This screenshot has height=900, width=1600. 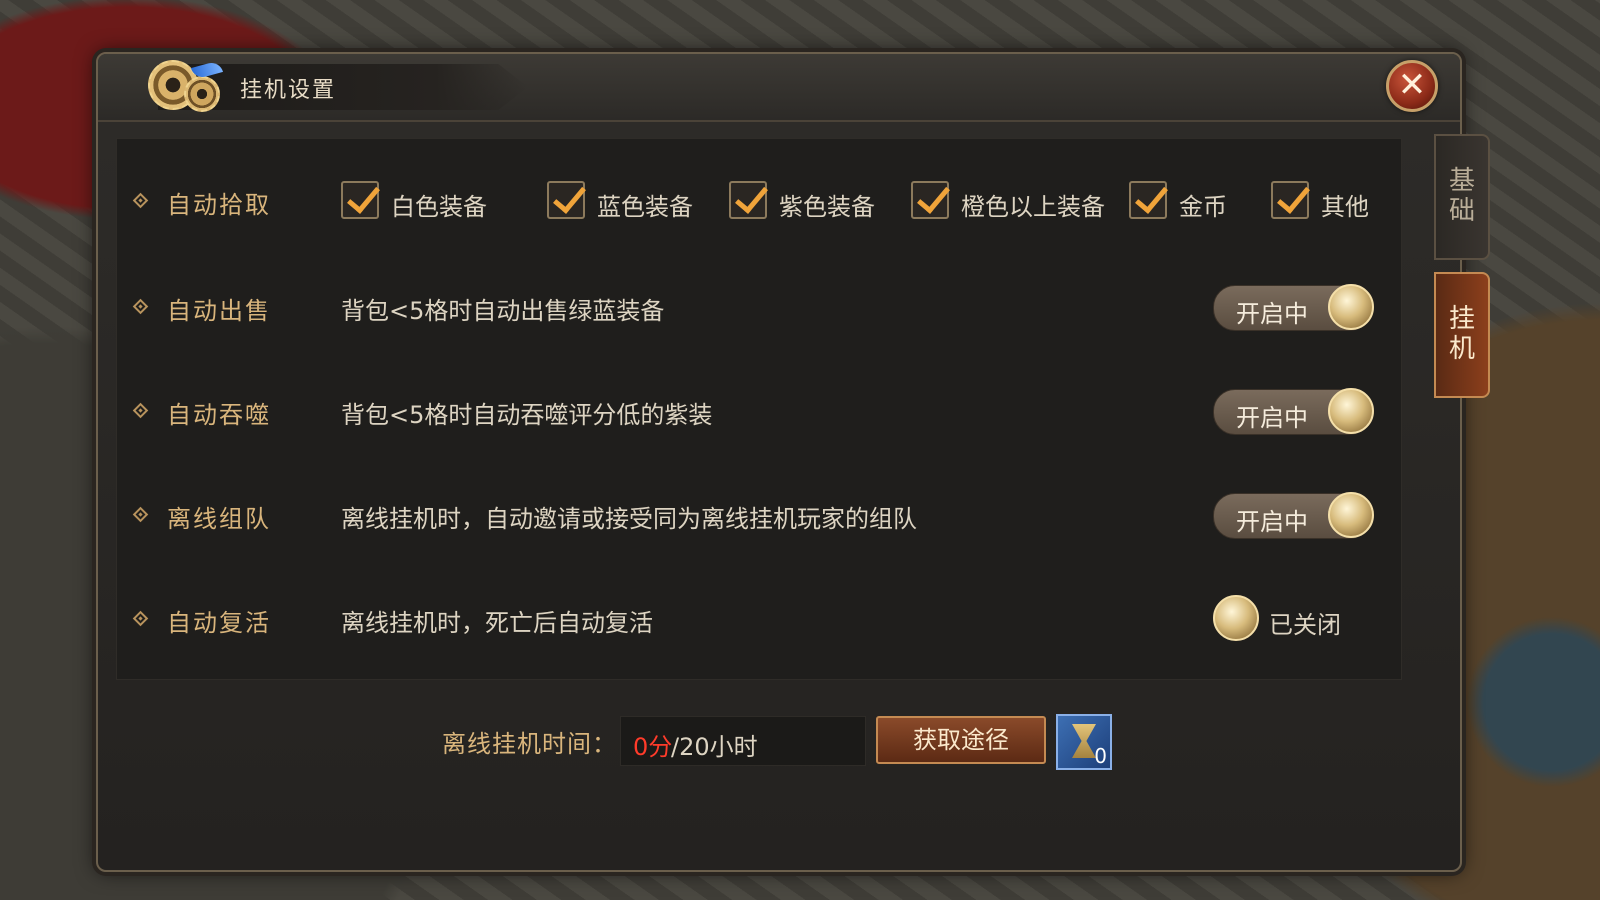 I want to click on hourglass-icon, so click(x=1084, y=741).